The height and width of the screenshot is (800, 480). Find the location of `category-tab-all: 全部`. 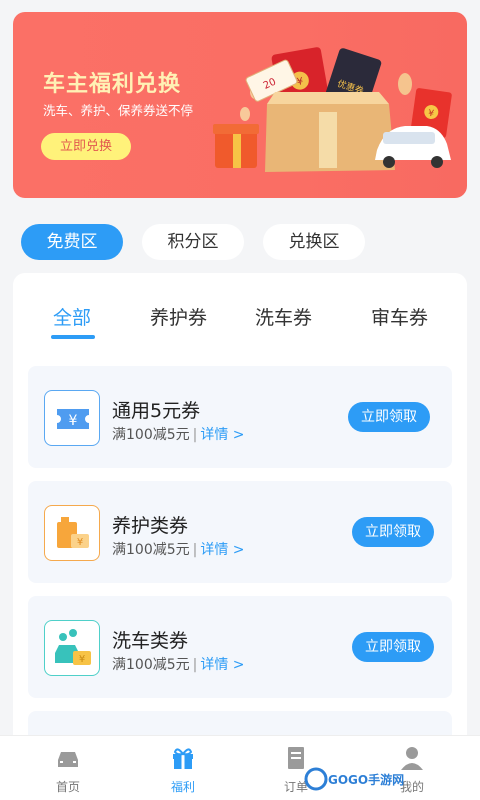

category-tab-all: 全部 is located at coordinates (72, 316).